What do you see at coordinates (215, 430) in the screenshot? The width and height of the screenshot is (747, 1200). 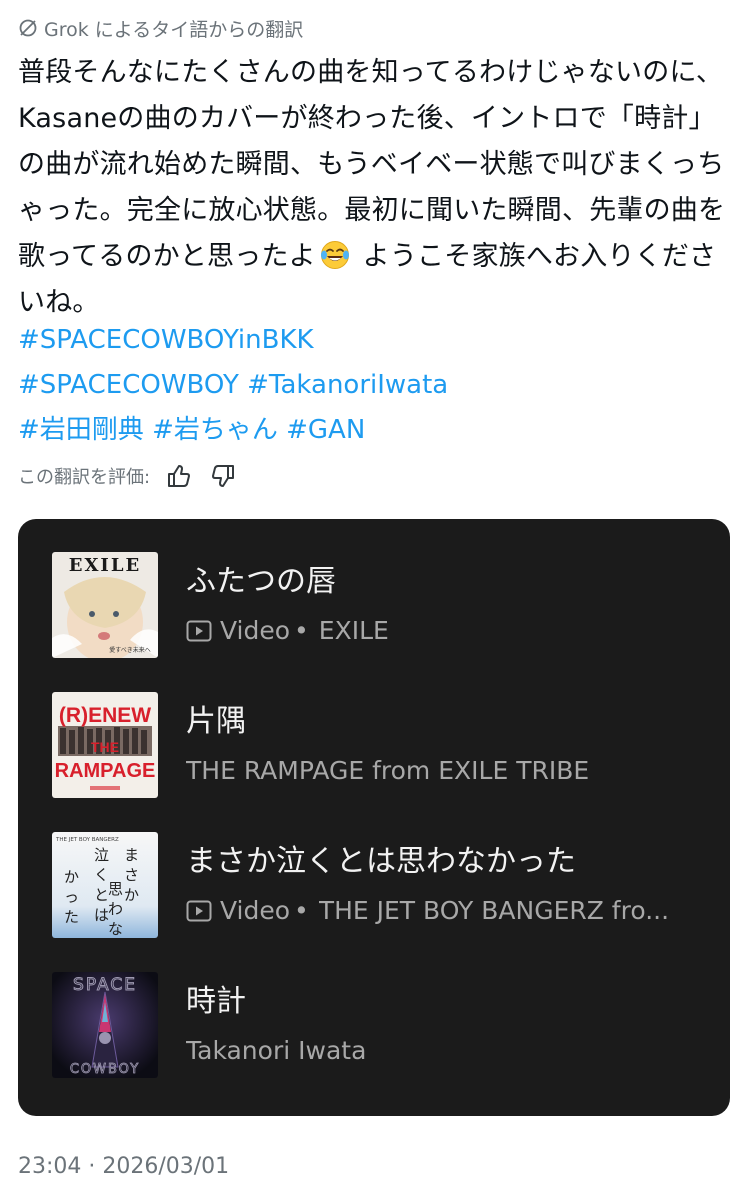 I see `hashtag-link: #岩ちゃん` at bounding box center [215, 430].